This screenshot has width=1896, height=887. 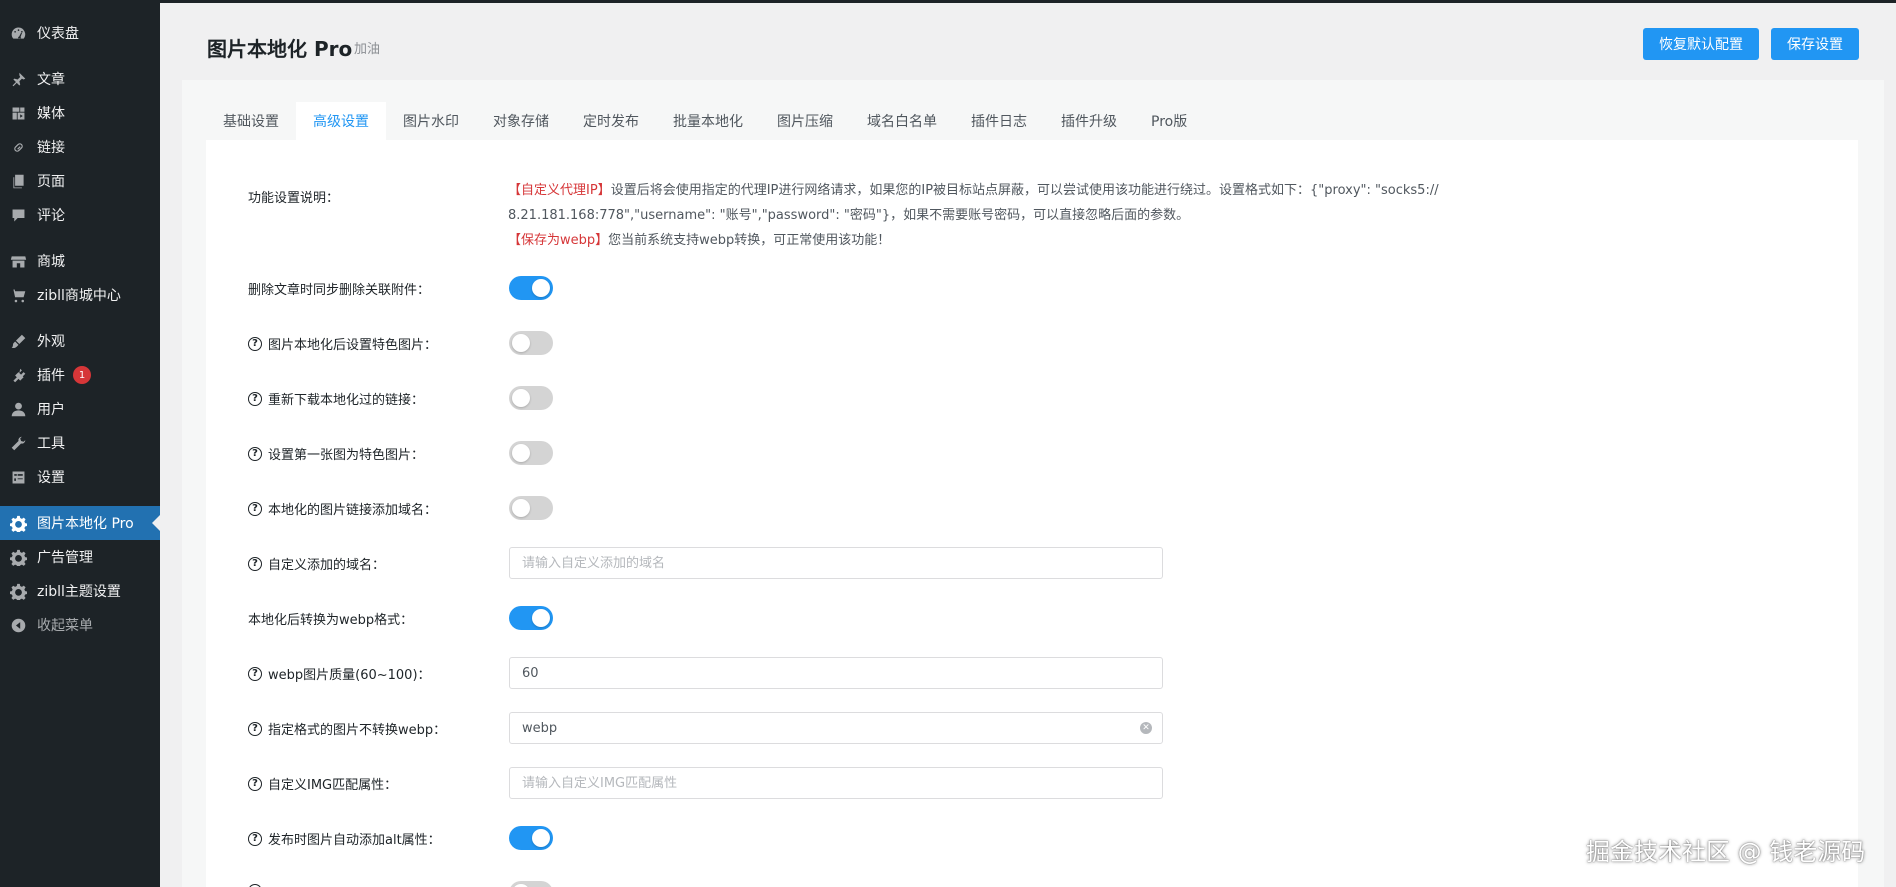 I want to click on sidebar-item-zibll-store: zibll商城中心, so click(x=80, y=295).